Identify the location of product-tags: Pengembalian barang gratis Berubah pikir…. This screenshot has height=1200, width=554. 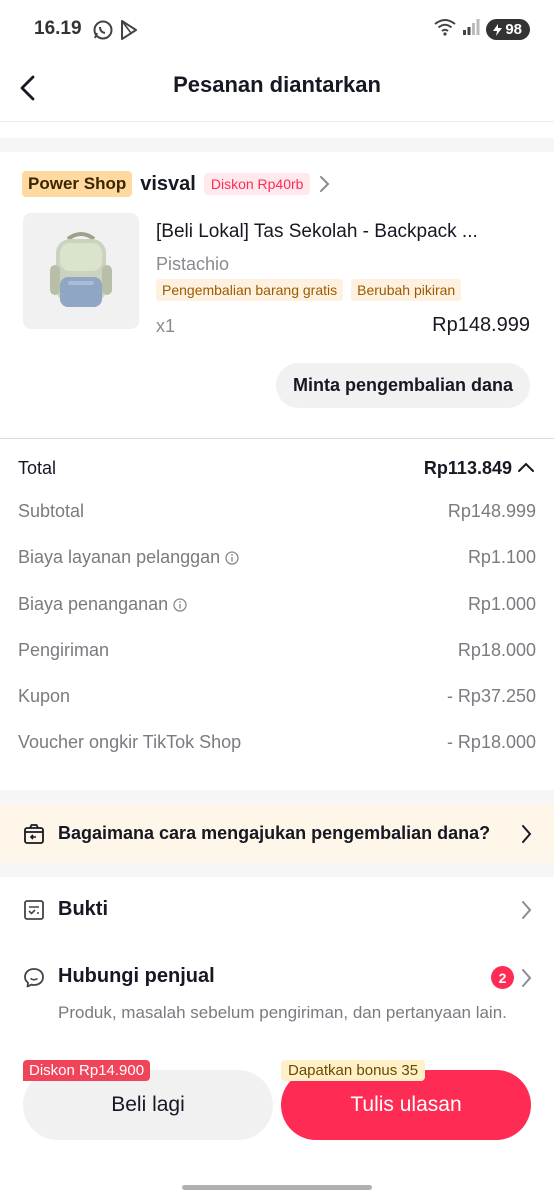
(309, 290).